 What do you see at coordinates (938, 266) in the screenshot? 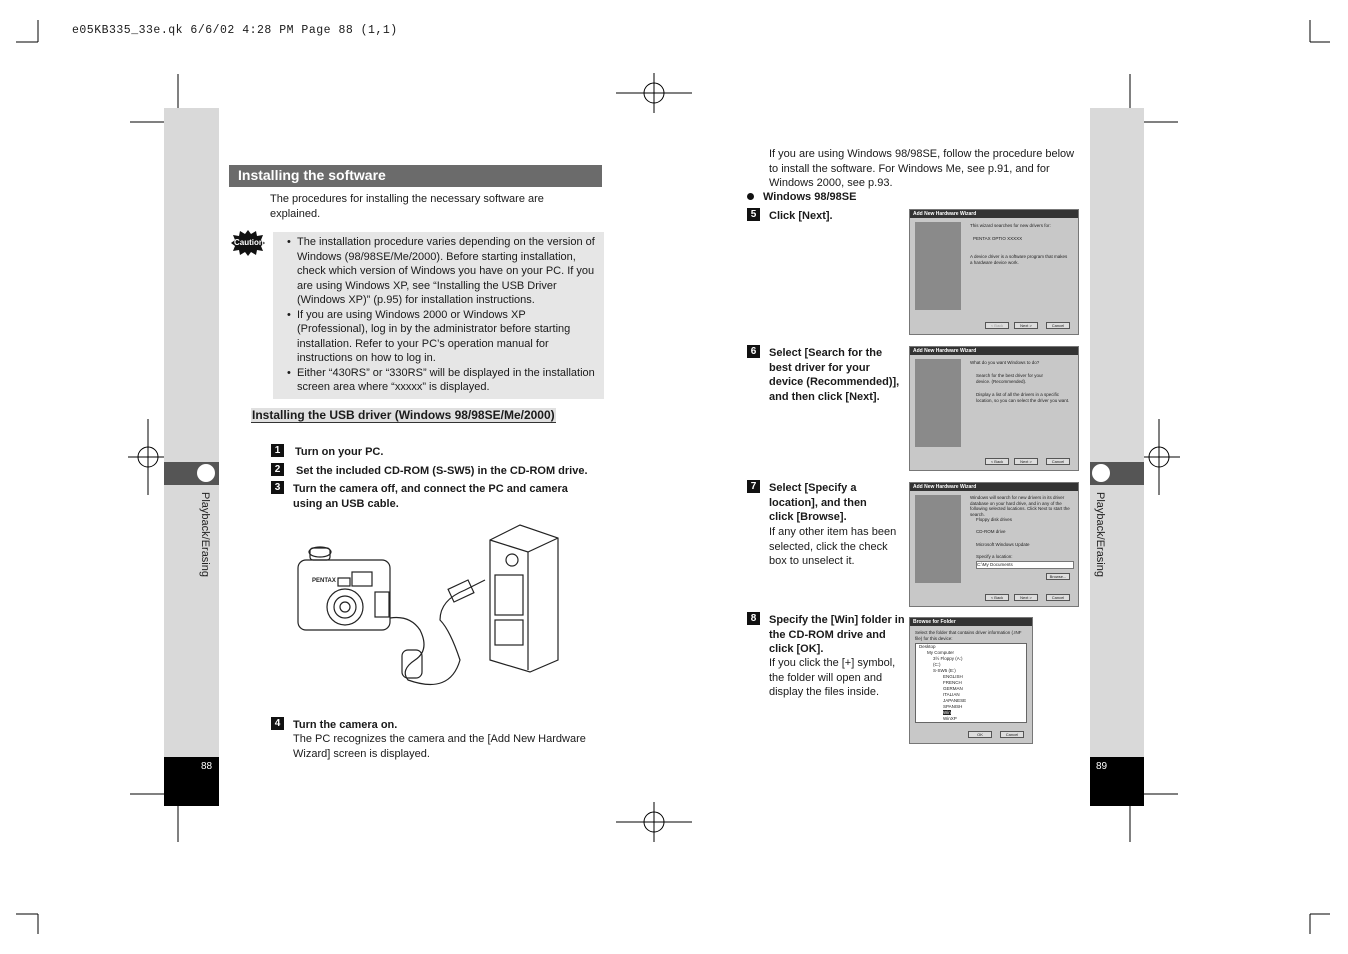
I see `wizard-illustration` at bounding box center [938, 266].